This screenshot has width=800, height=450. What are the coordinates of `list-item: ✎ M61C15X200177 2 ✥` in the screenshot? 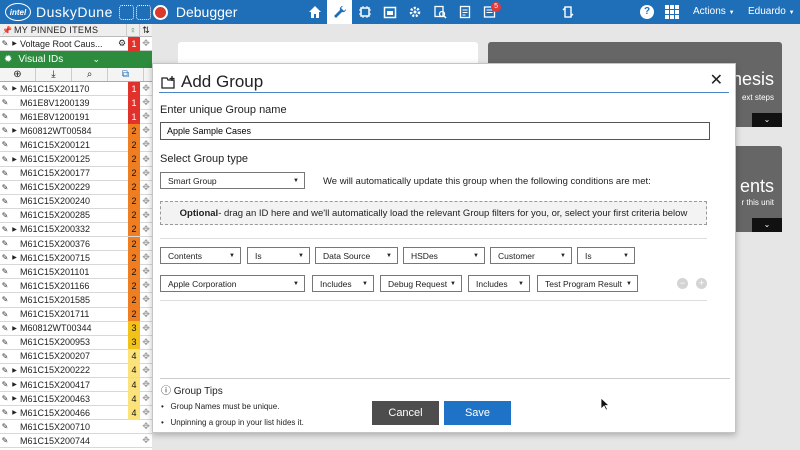 It's located at (76, 173).